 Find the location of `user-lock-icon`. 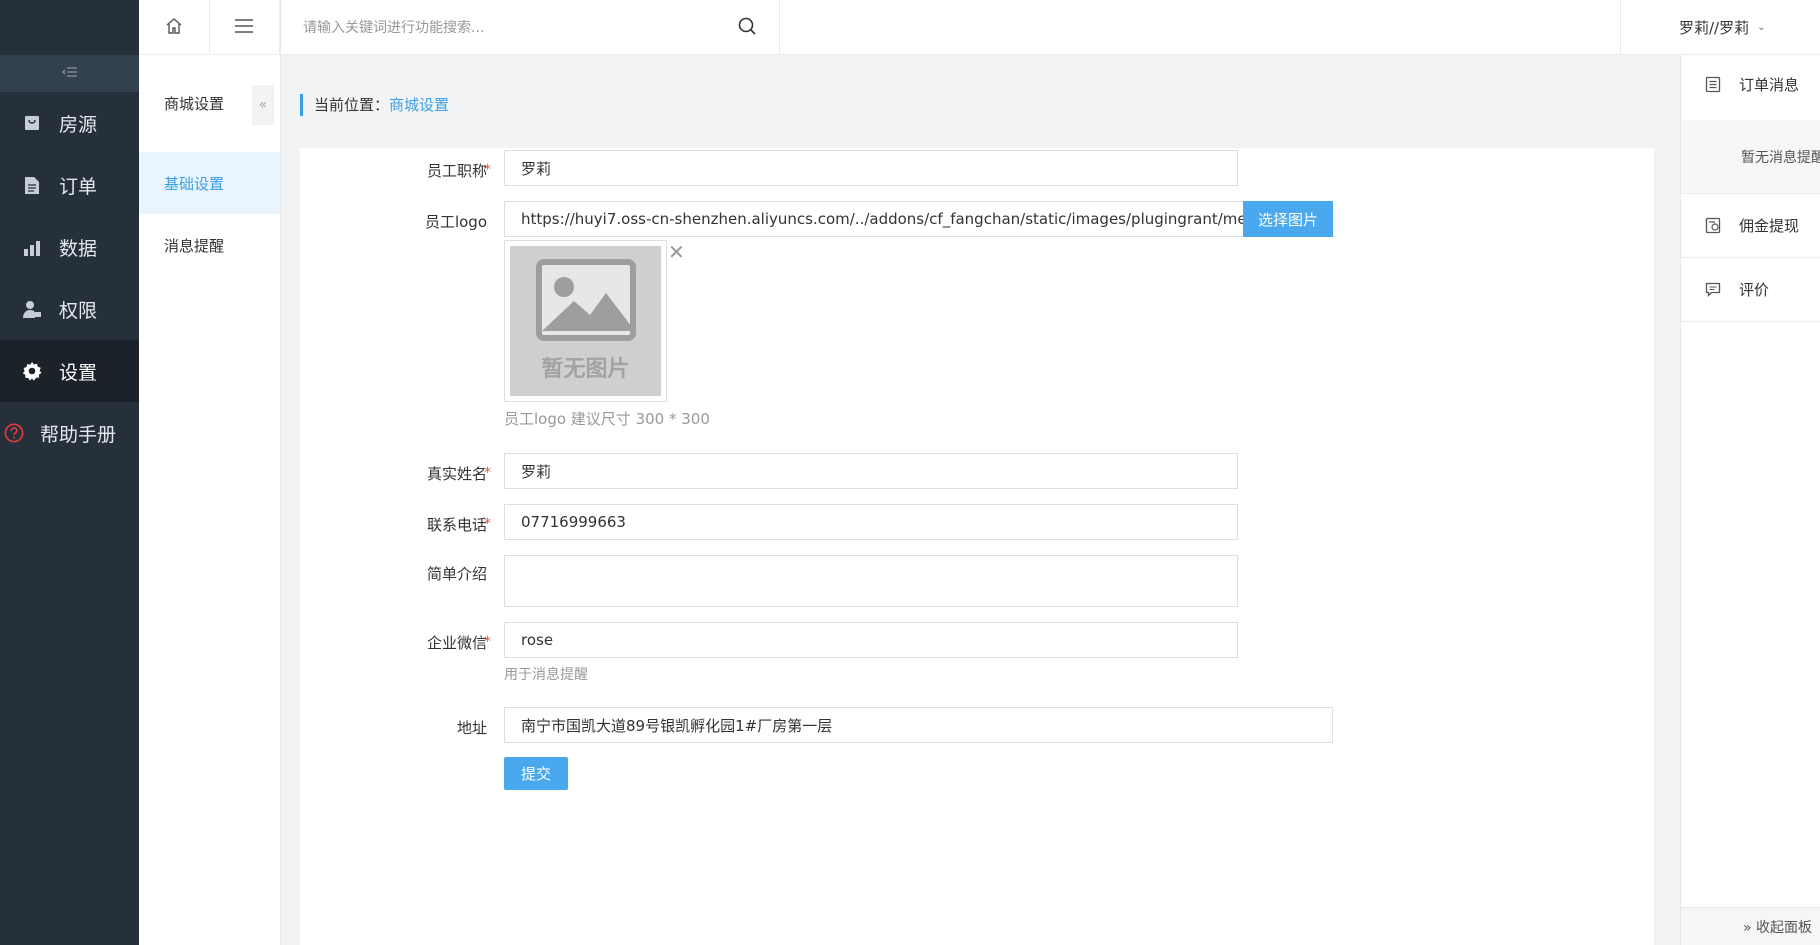

user-lock-icon is located at coordinates (32, 309).